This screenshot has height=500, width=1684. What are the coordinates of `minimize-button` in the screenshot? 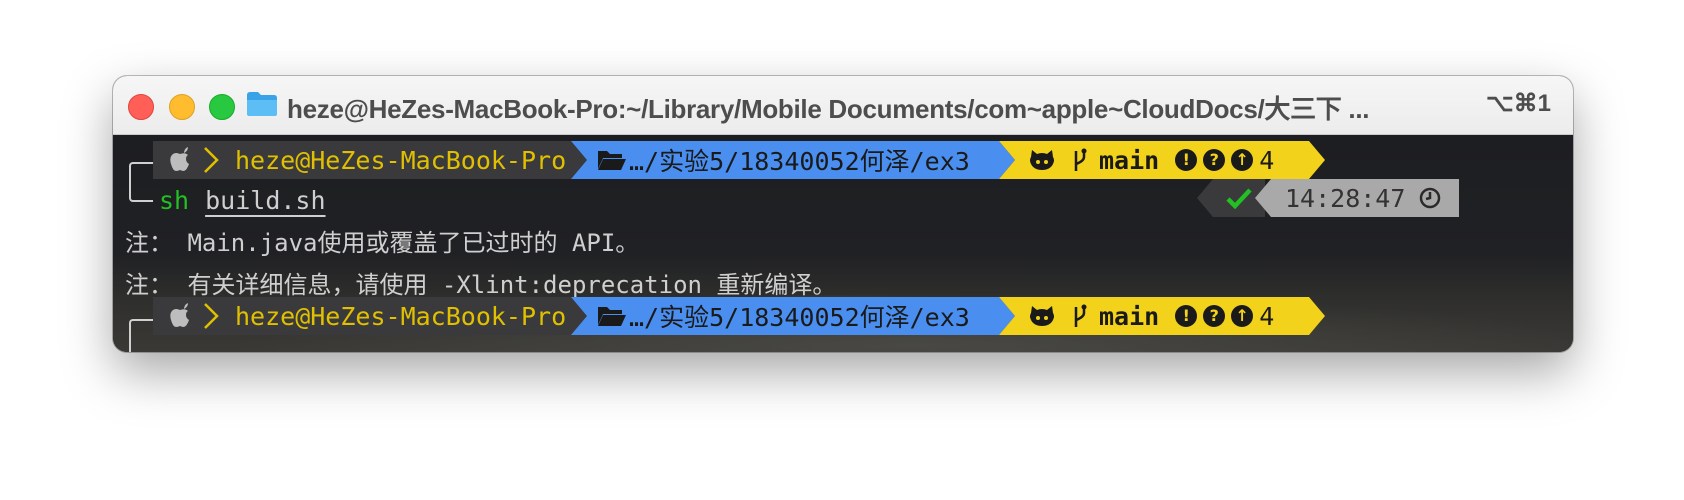 It's located at (182, 107).